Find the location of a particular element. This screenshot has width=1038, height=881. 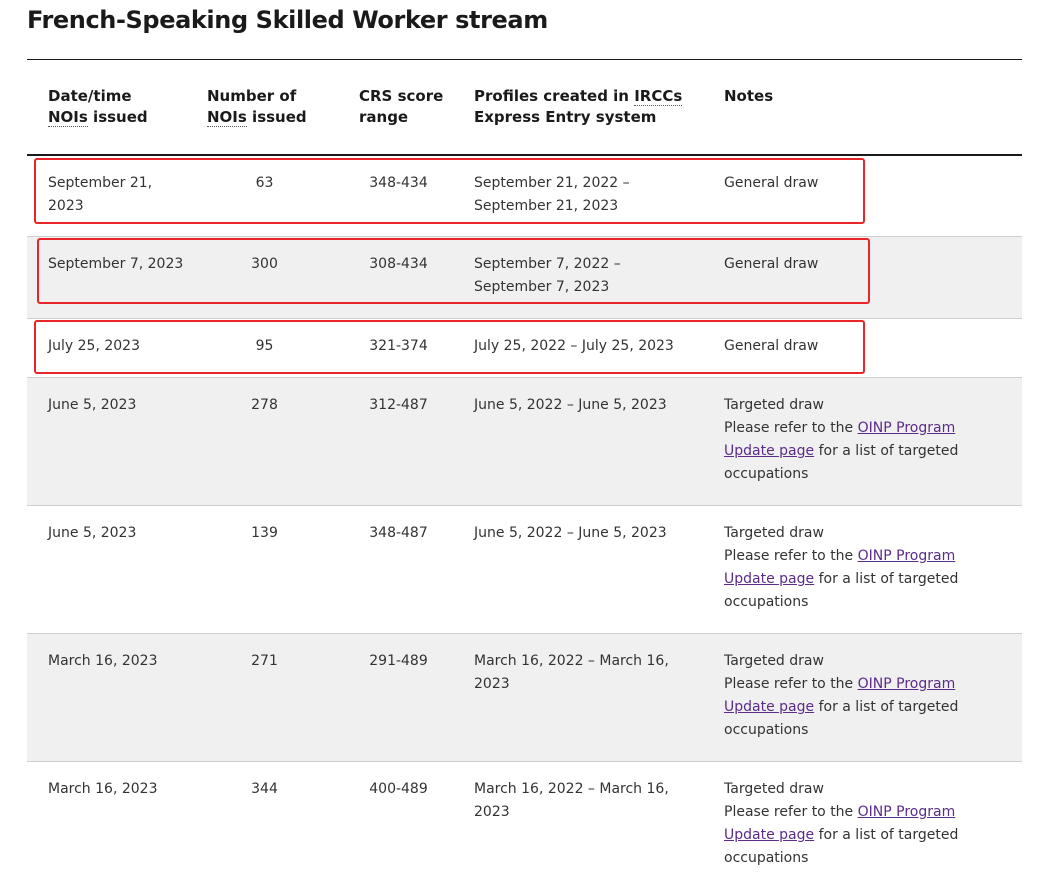

cell-crs-range: 321-374 is located at coordinates (398, 346).